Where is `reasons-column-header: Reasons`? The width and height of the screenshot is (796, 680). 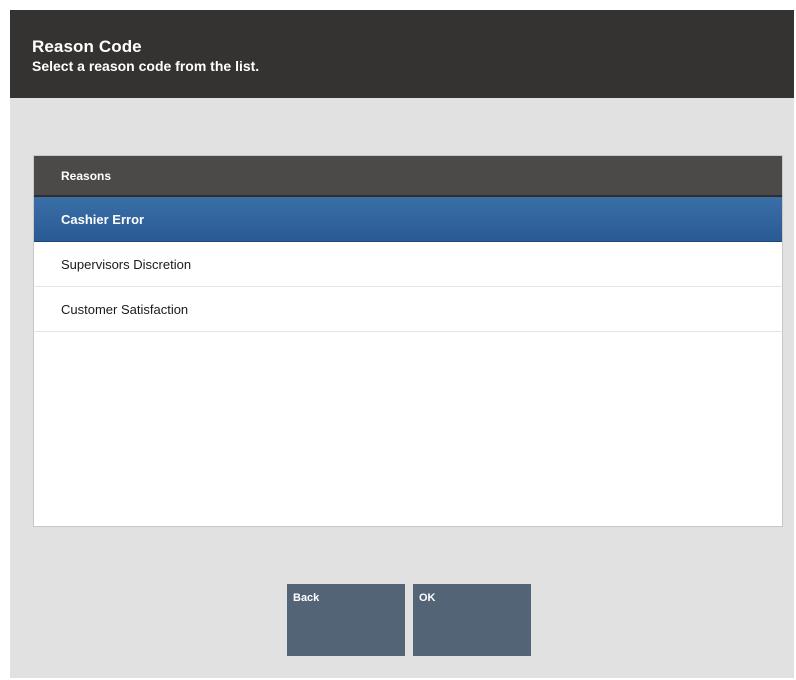 reasons-column-header: Reasons is located at coordinates (408, 176).